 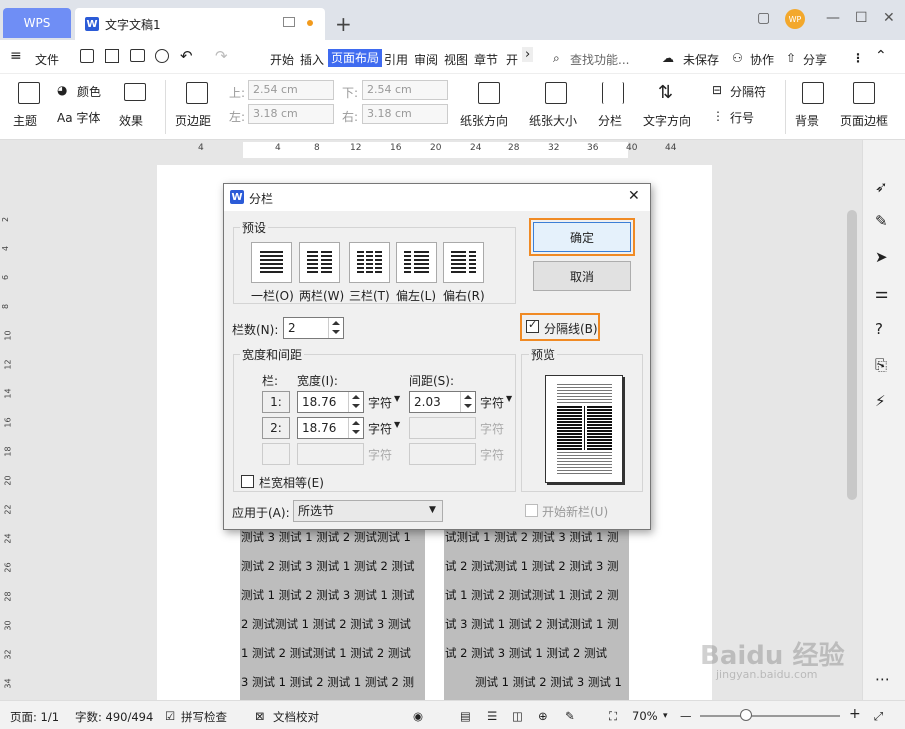 I want to click on chevron-up-icon: ⌃, so click(x=881, y=56).